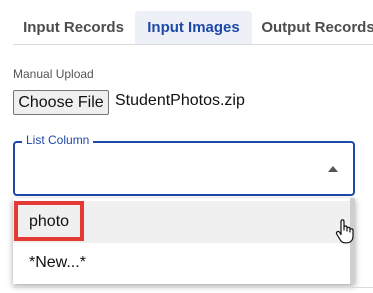 The height and width of the screenshot is (293, 373). I want to click on option-label: *New...*, so click(57, 262).